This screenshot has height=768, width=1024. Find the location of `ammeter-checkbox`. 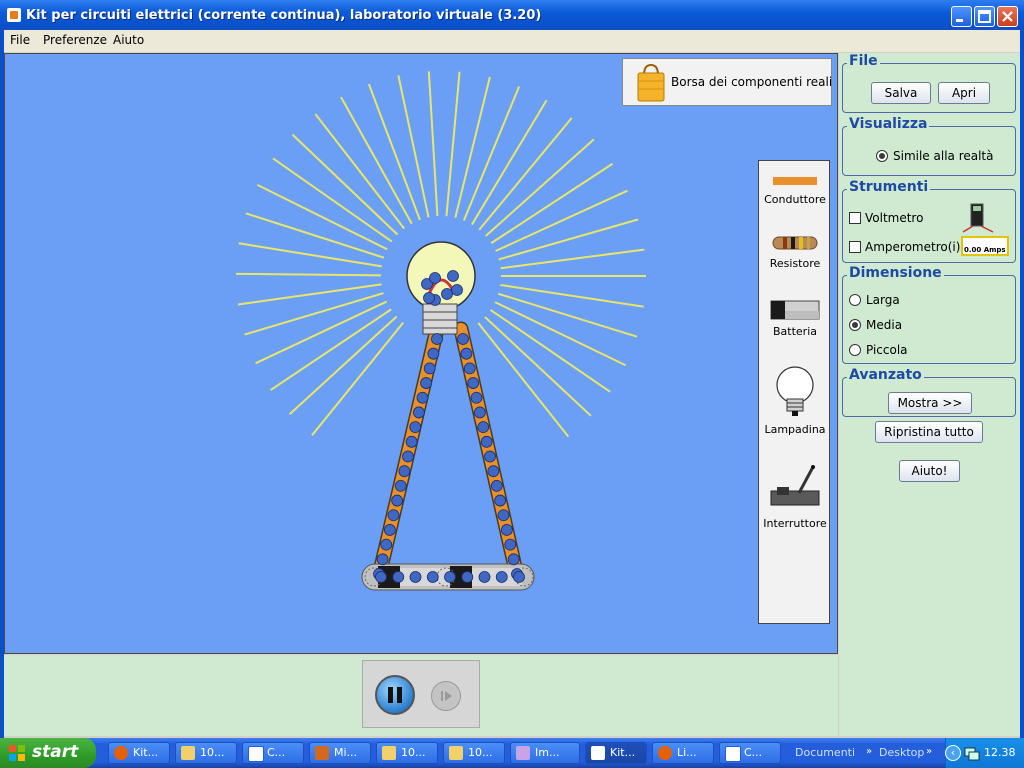

ammeter-checkbox is located at coordinates (855, 247).